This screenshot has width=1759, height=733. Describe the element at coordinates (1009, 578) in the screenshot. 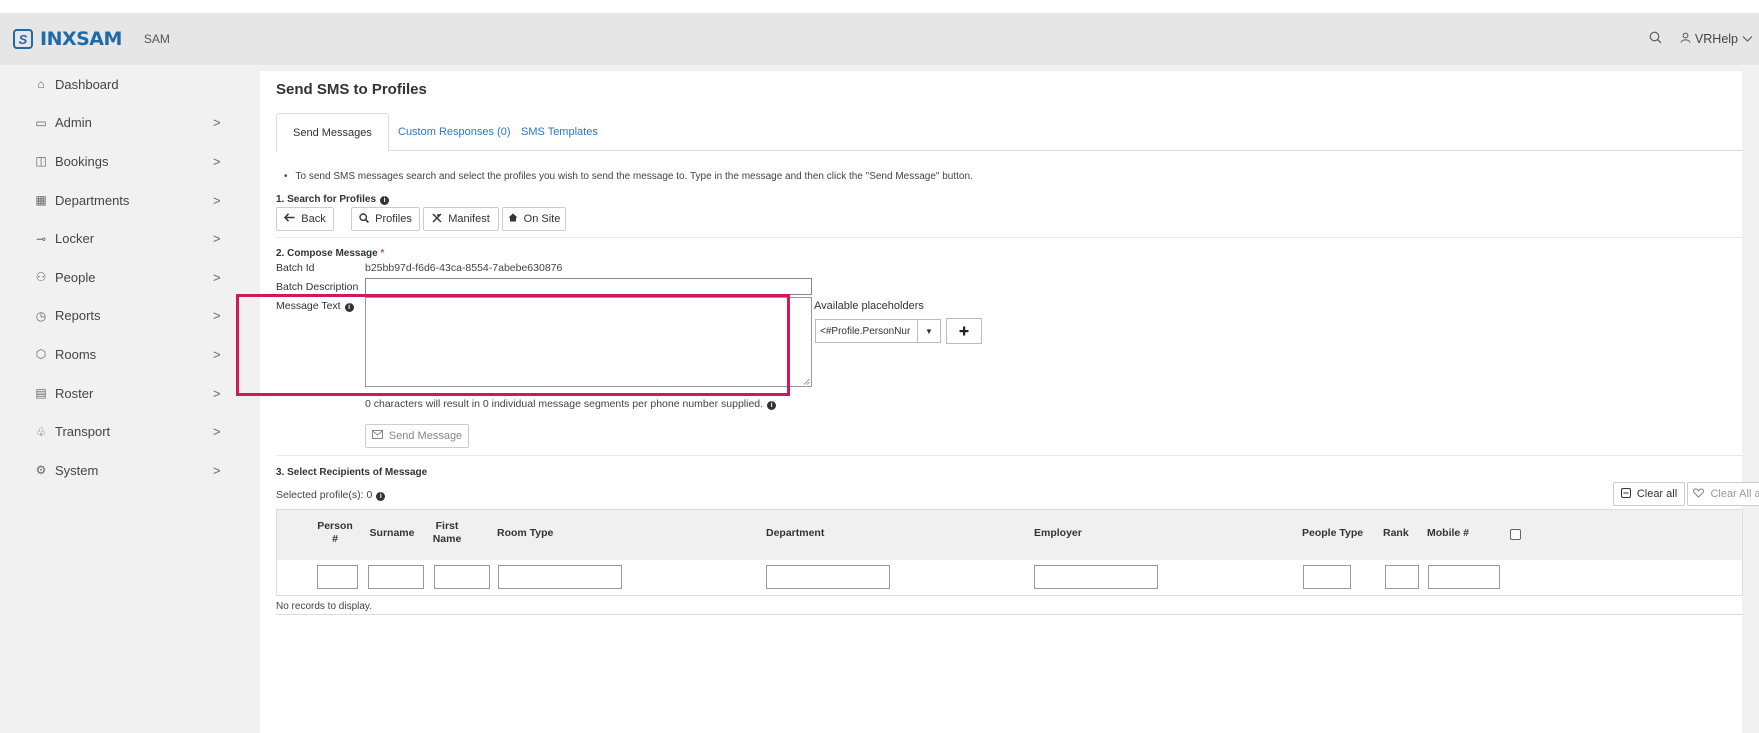

I see `recipients-grid-filter-row` at that location.